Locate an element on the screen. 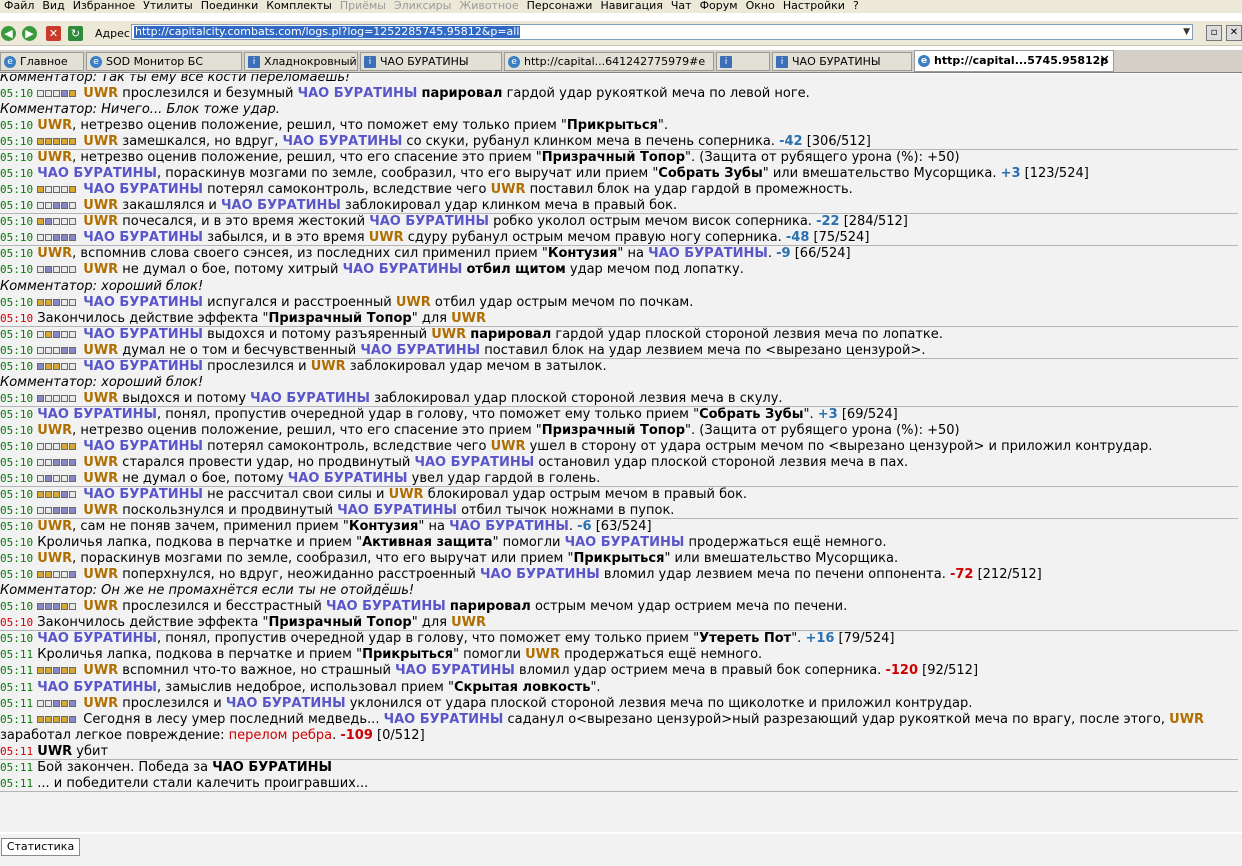 The height and width of the screenshot is (866, 1242). hit-zones-icon is located at coordinates (57, 189).